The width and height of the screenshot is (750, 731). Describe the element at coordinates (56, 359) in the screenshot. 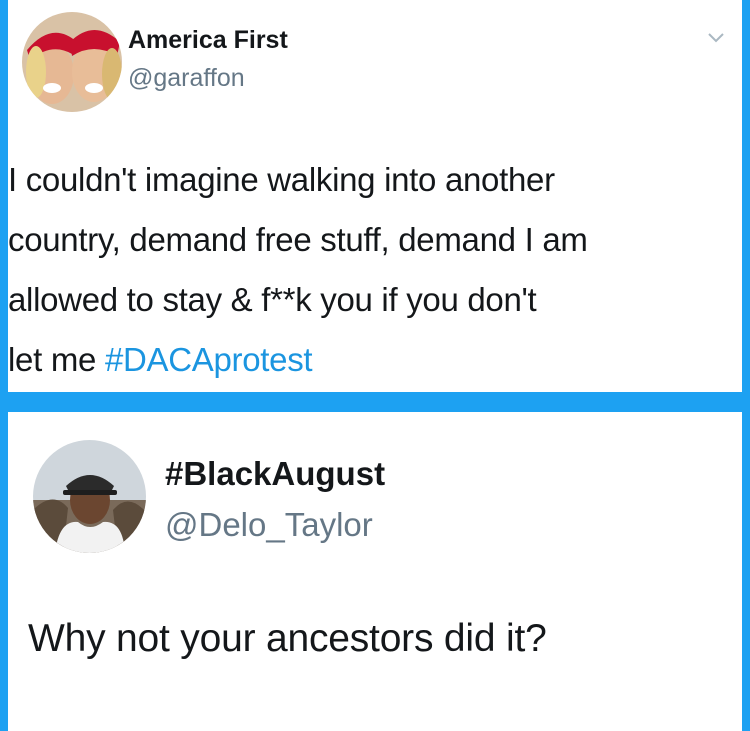

I see `tweet-text-line: let me` at that location.